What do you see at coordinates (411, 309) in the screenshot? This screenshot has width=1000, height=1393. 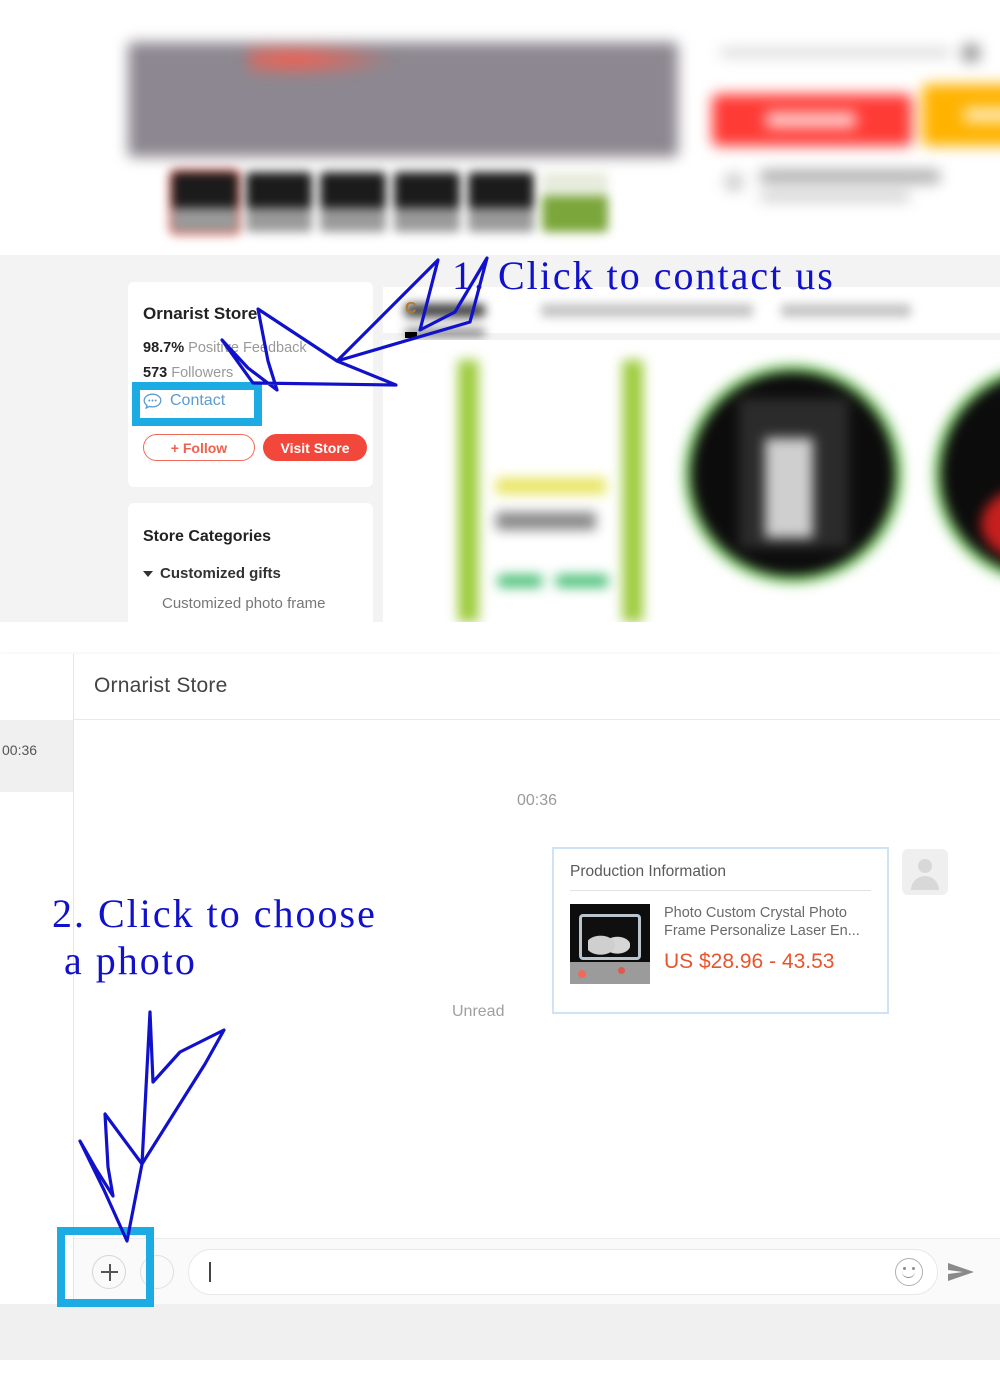 I see `tab-active-label: C` at bounding box center [411, 309].